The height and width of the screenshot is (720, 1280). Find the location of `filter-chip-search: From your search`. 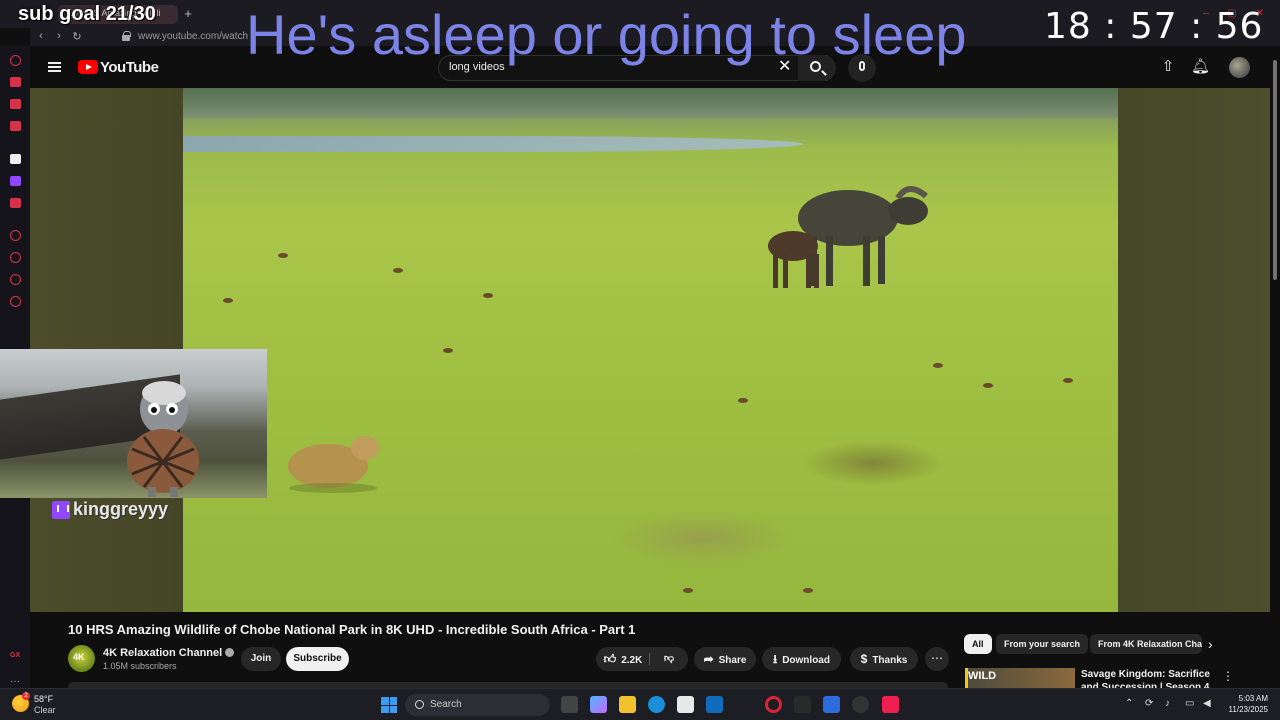

filter-chip-search: From your search is located at coordinates (1042, 644).